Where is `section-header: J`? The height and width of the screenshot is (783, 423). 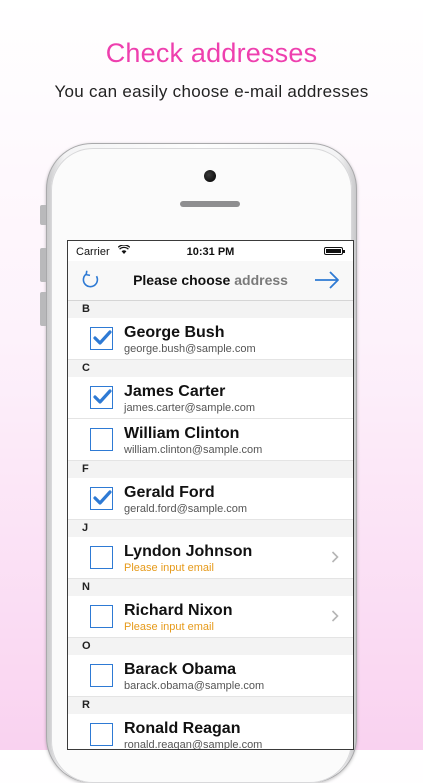
section-header: J is located at coordinates (210, 528).